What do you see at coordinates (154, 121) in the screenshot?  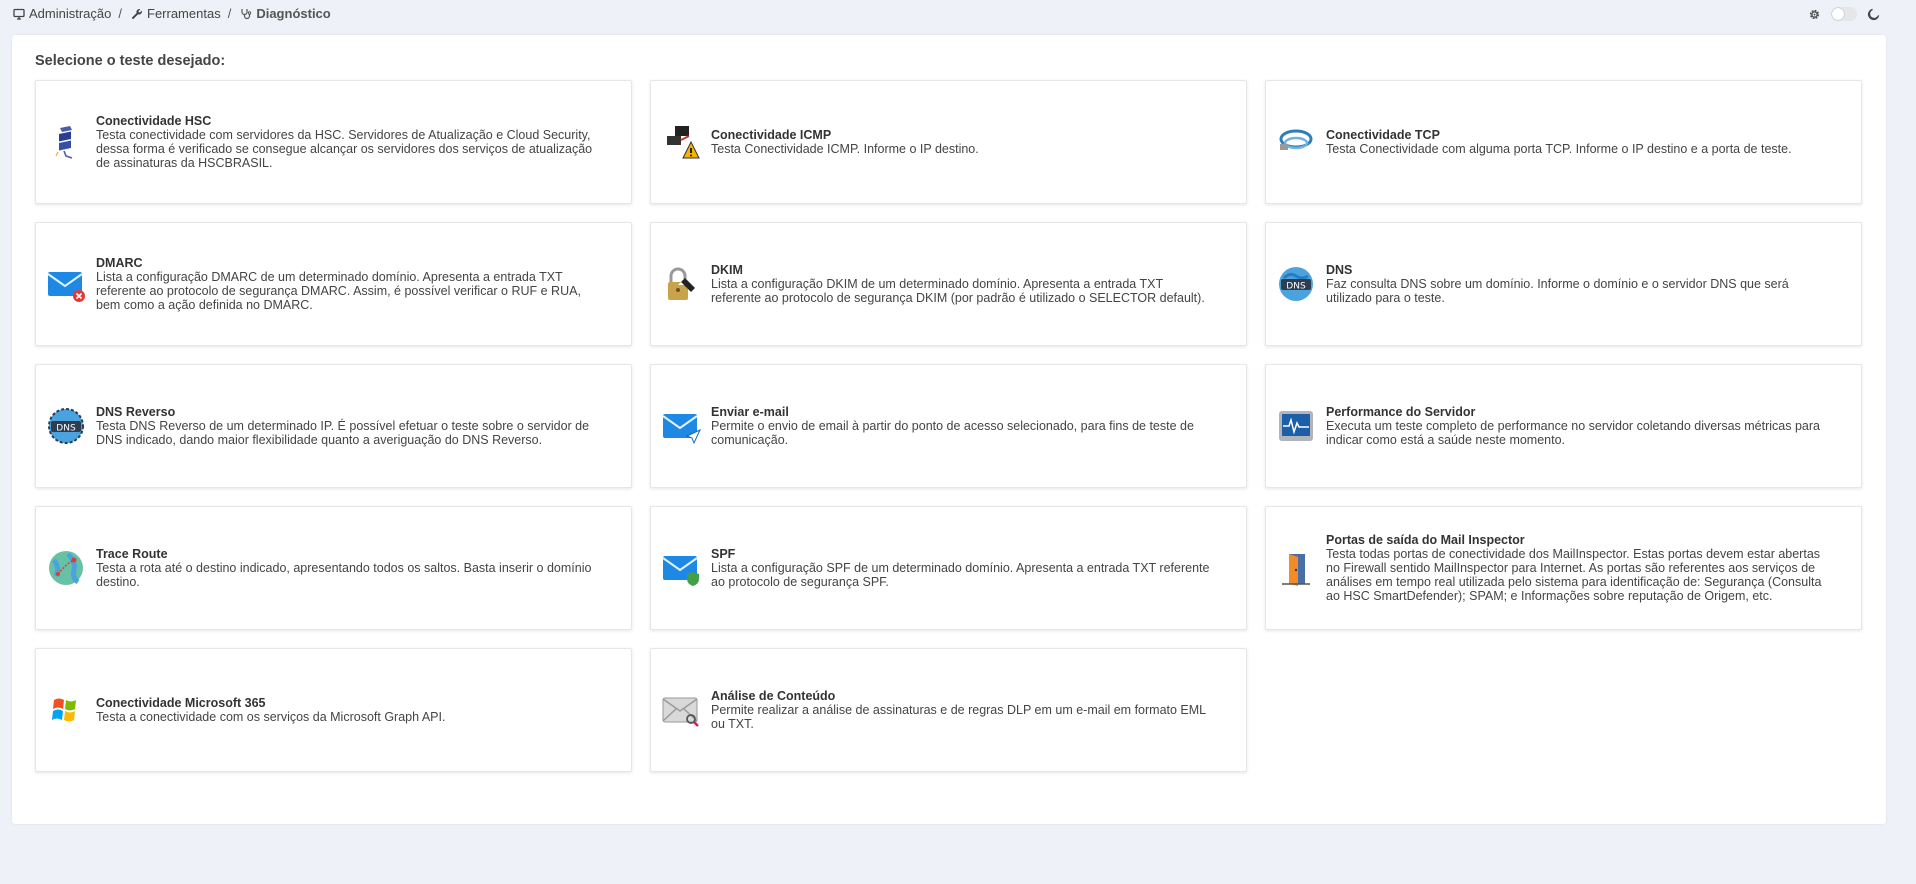 I see `test-title: Conectividade HSC` at bounding box center [154, 121].